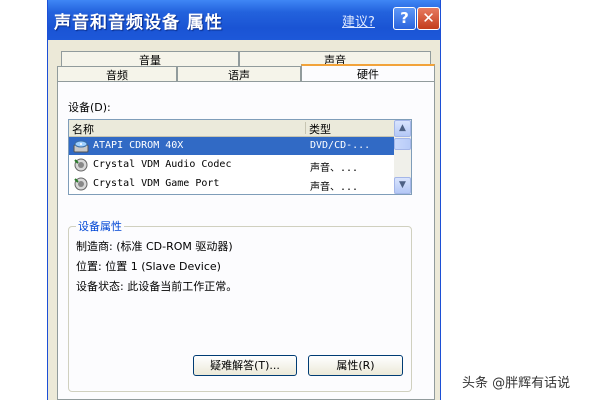 This screenshot has height=400, width=600. Describe the element at coordinates (358, 20) in the screenshot. I see `help-link: 建议?` at that location.